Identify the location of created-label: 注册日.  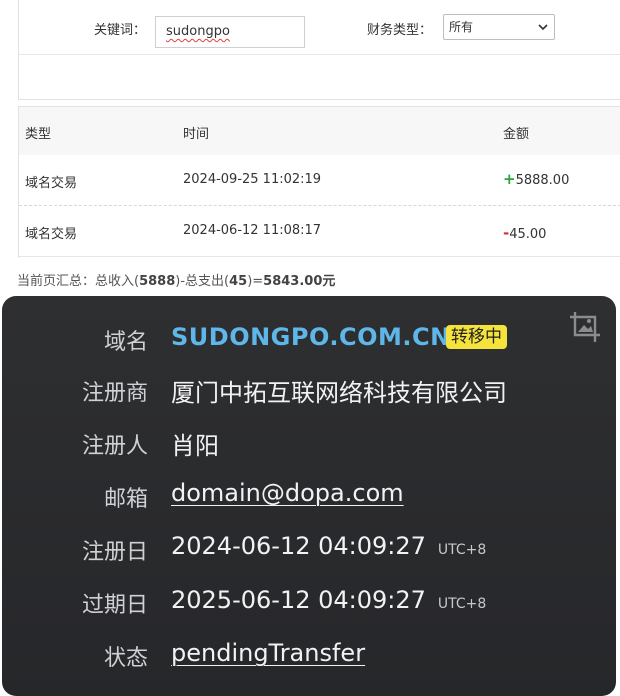
(114, 552).